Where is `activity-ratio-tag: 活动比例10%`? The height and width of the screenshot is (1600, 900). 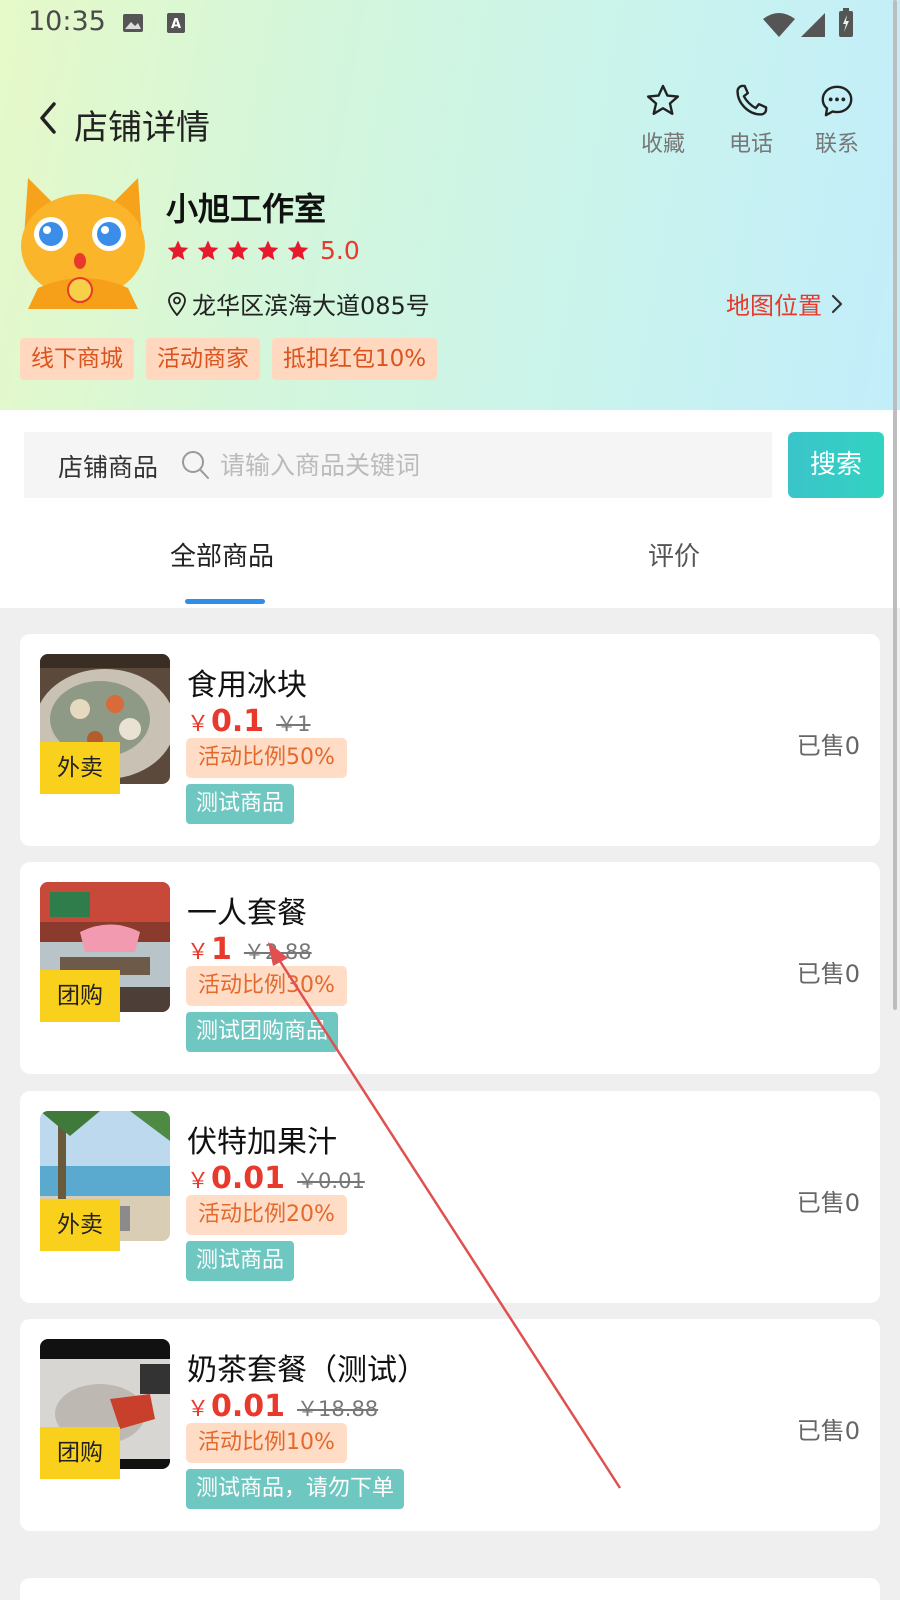
activity-ratio-tag: 活动比例10% is located at coordinates (266, 1443).